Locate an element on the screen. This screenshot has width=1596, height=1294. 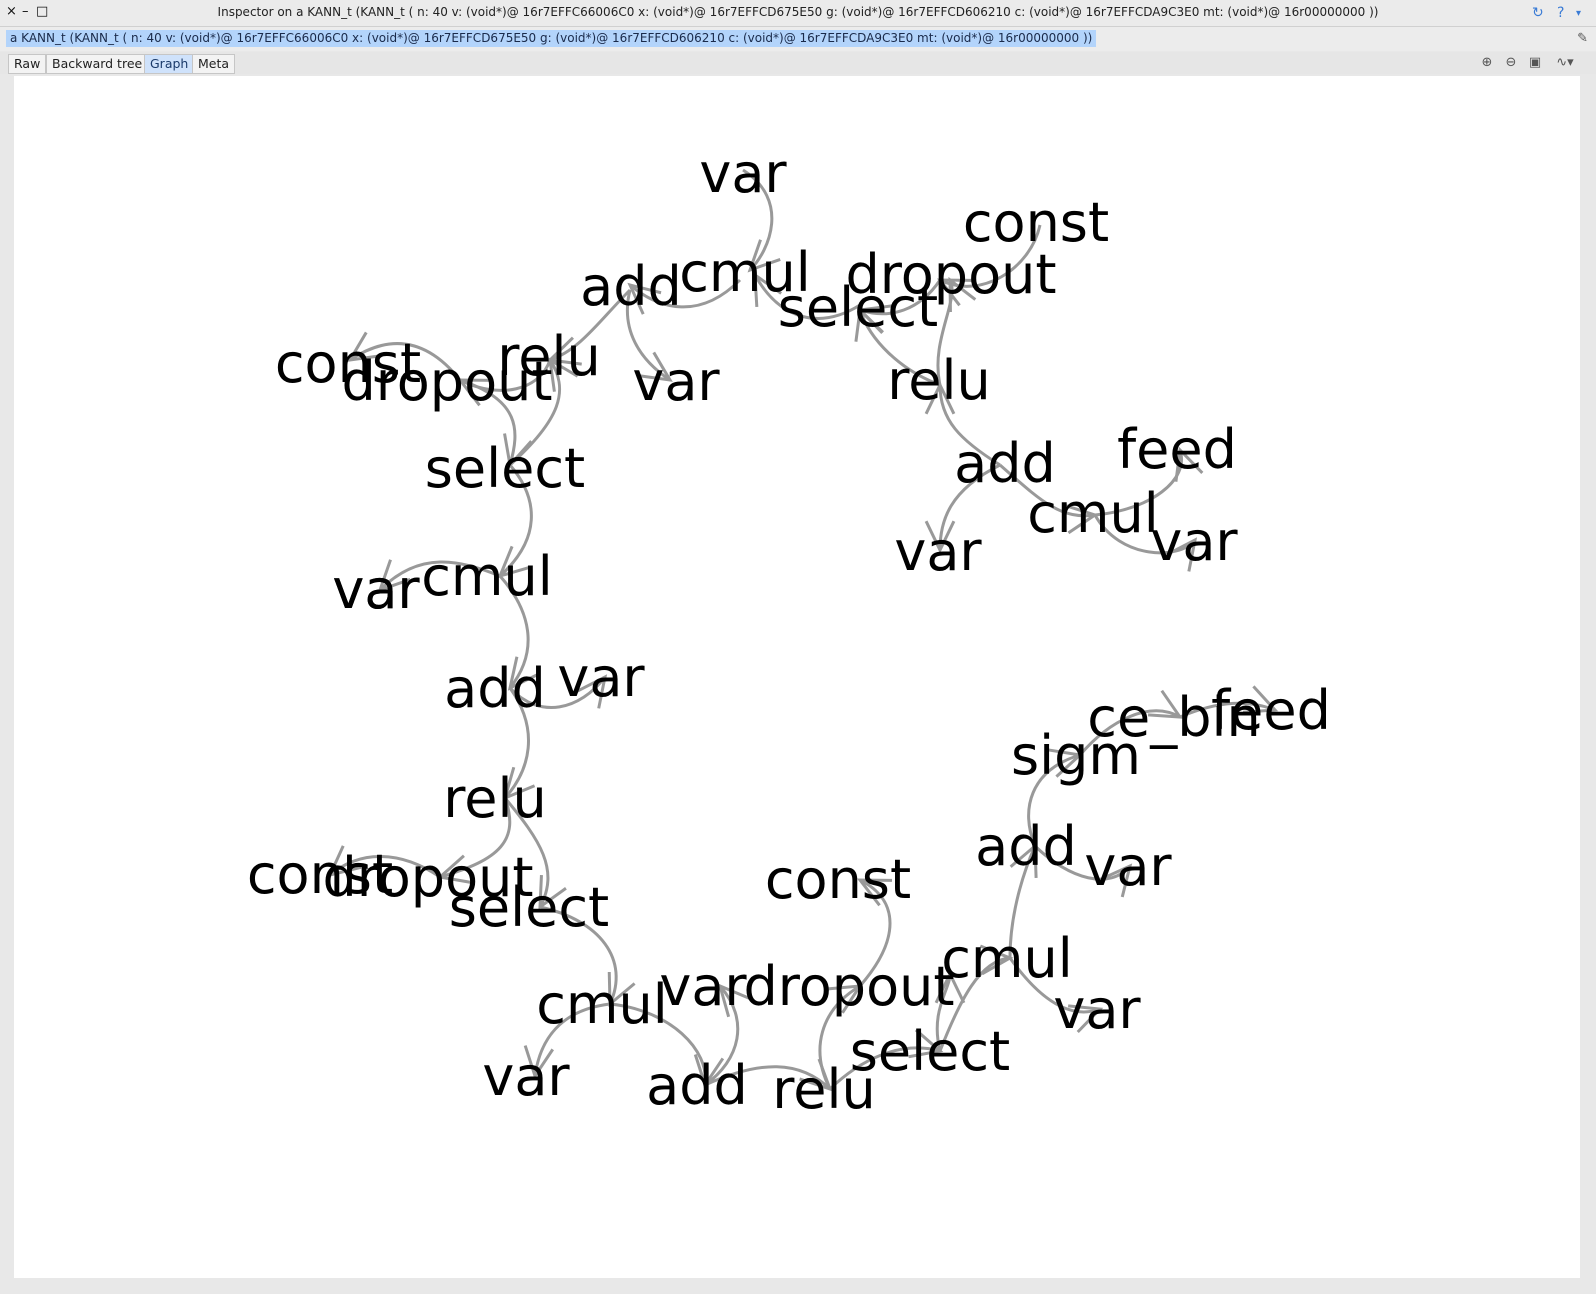
graph-node-feed: feed is located at coordinates (1177, 449).